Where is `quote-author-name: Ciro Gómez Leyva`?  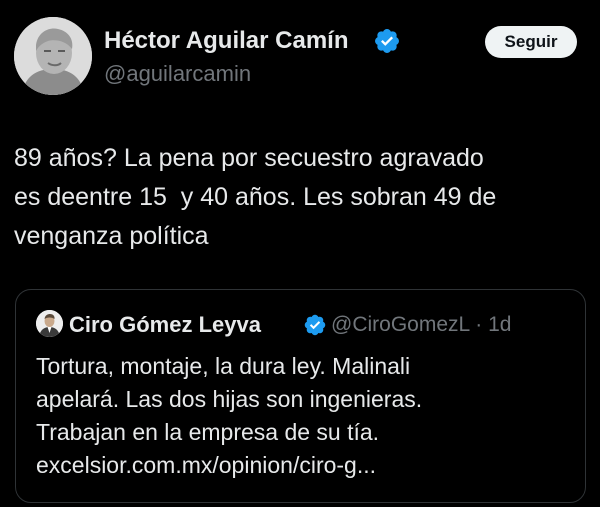
quote-author-name: Ciro Gómez Leyva is located at coordinates (165, 325).